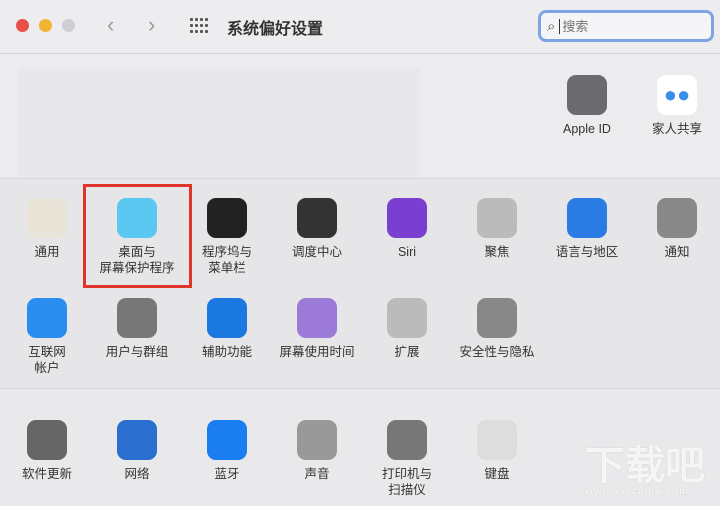  I want to click on pref-label: 互联网 帐户, so click(47, 360).